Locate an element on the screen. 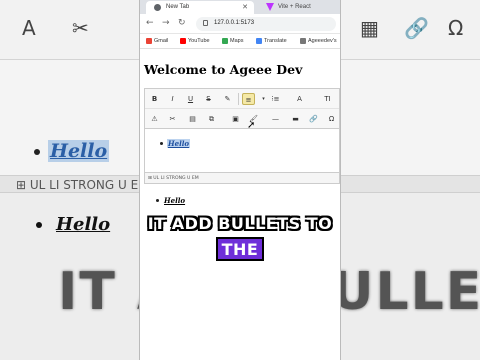 The height and width of the screenshot is (360, 480). tab-new-tab: New Tab ✕ is located at coordinates (200, 7).